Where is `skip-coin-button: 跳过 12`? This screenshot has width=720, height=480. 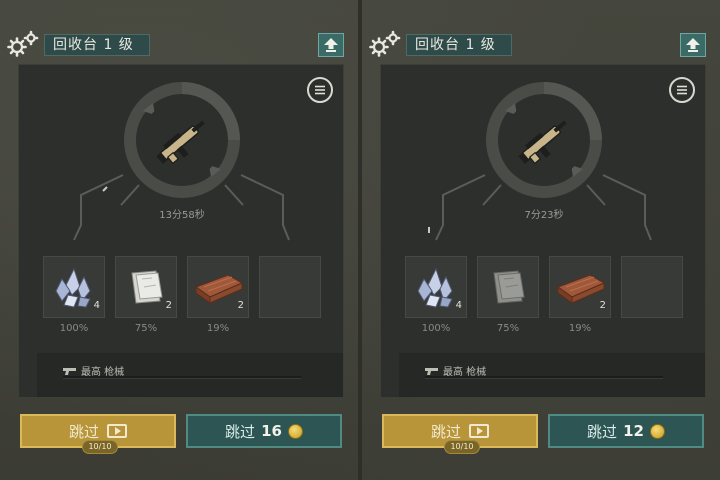 skip-coin-button: 跳过 12 is located at coordinates (626, 431).